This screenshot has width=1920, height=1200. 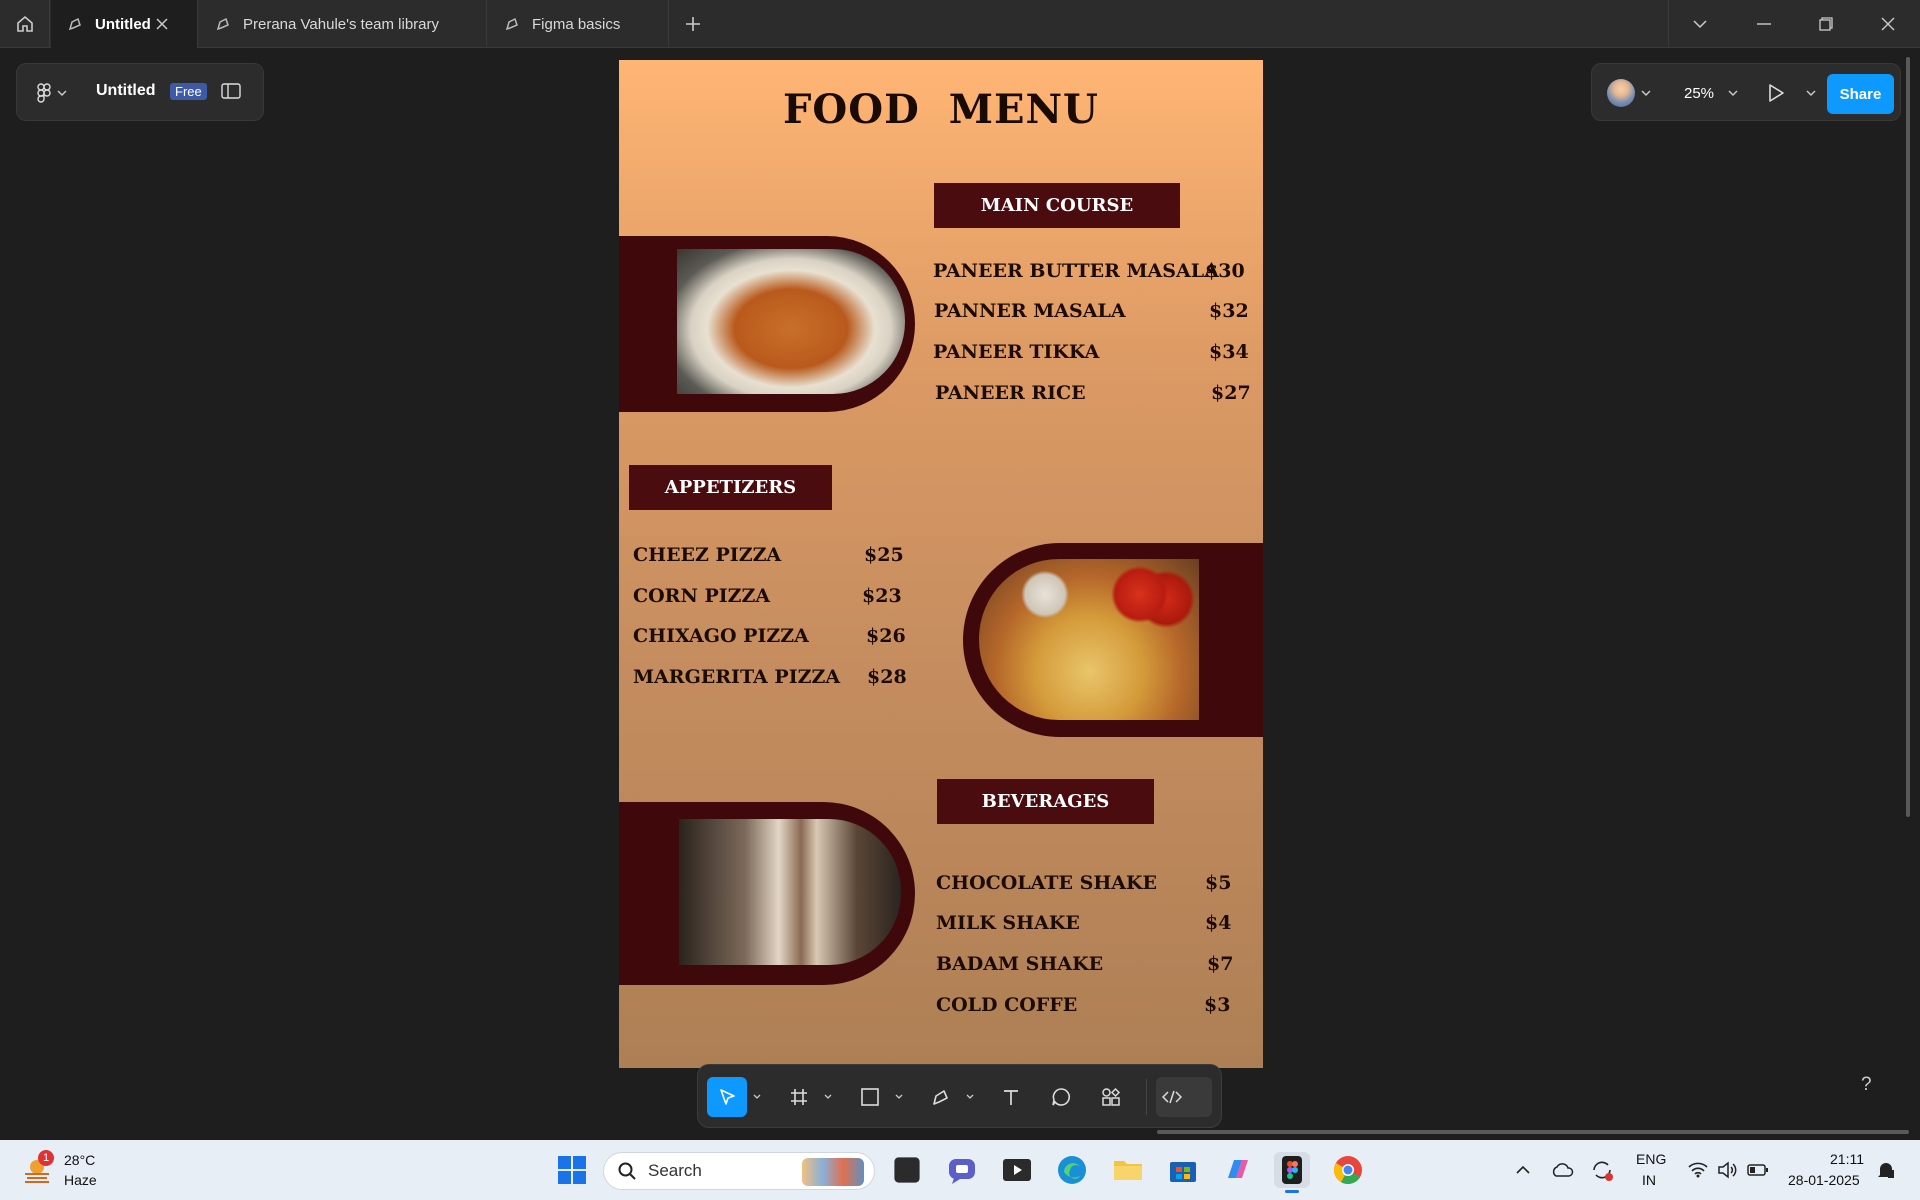 I want to click on toggle-sidebar-button, so click(x=231, y=93).